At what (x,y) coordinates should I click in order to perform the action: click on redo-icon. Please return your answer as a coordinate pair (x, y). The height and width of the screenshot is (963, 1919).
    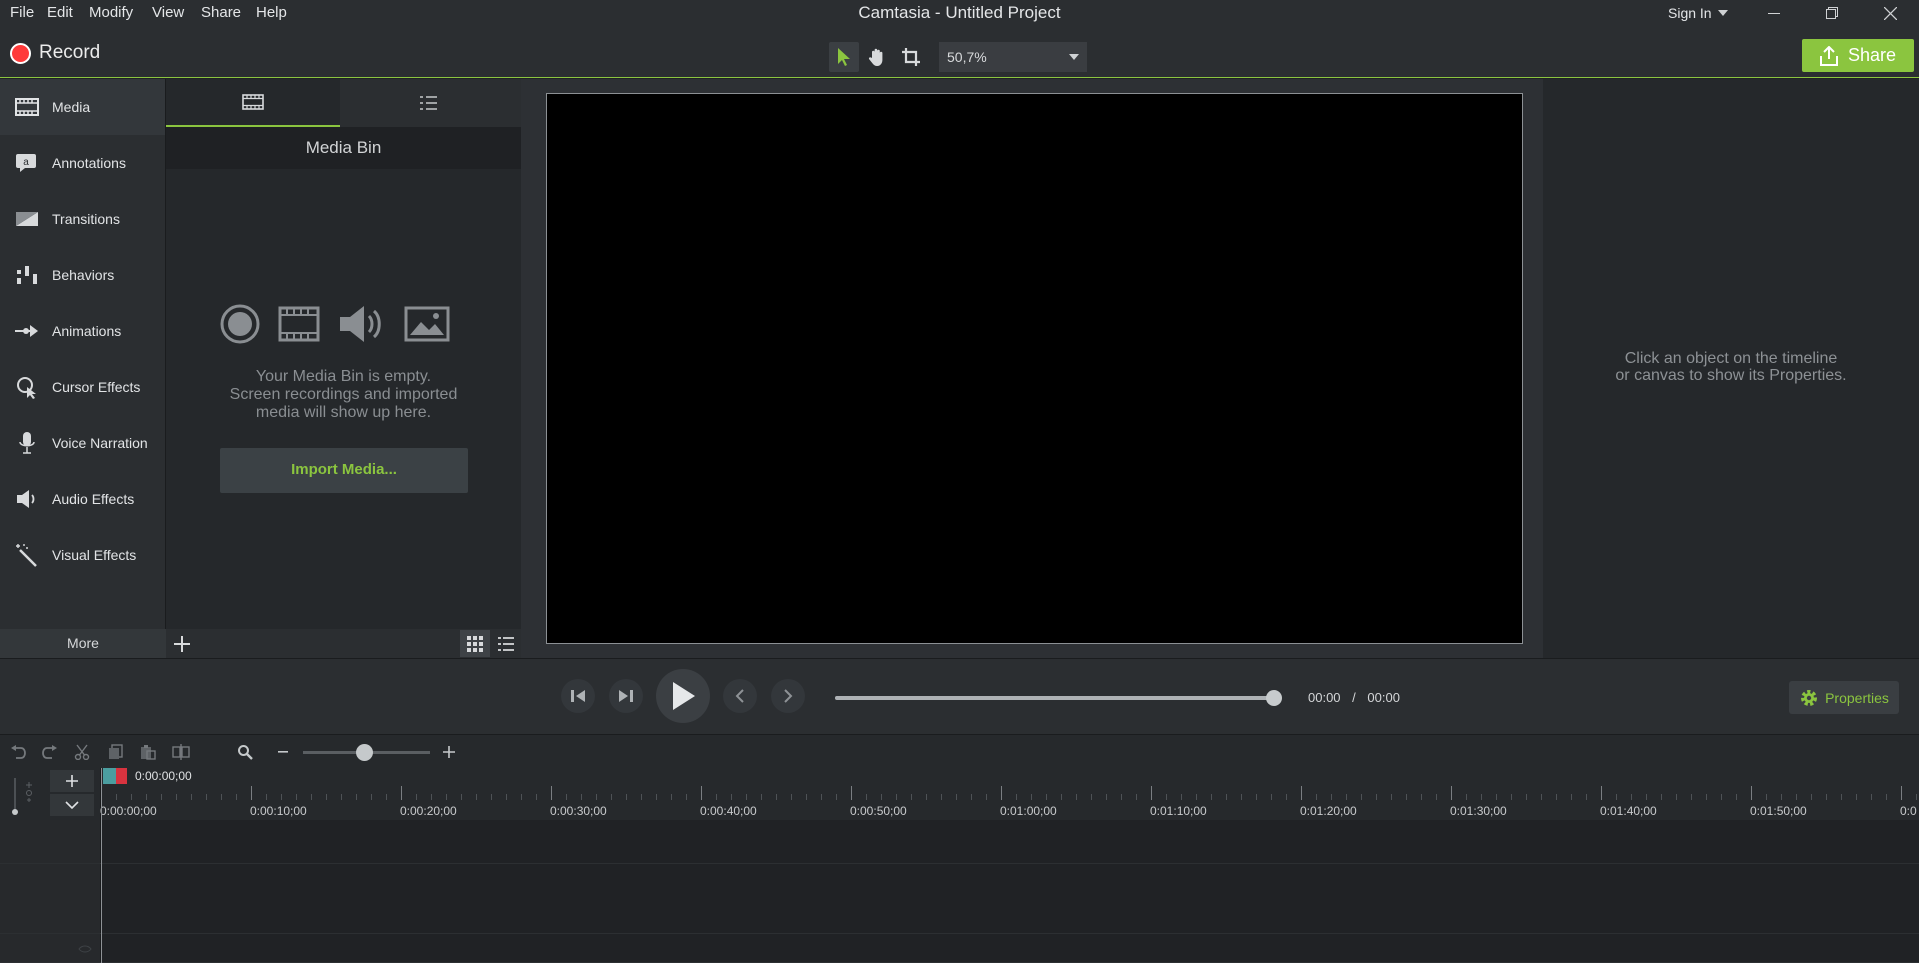
    Looking at the image, I should click on (50, 752).